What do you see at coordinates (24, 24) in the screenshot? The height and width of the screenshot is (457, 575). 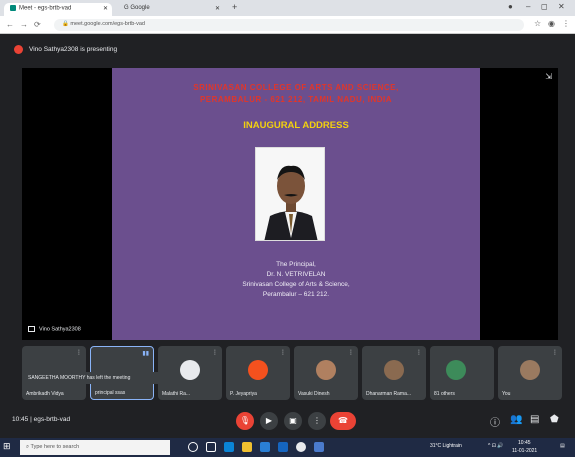 I see `forward-icon: →` at bounding box center [24, 24].